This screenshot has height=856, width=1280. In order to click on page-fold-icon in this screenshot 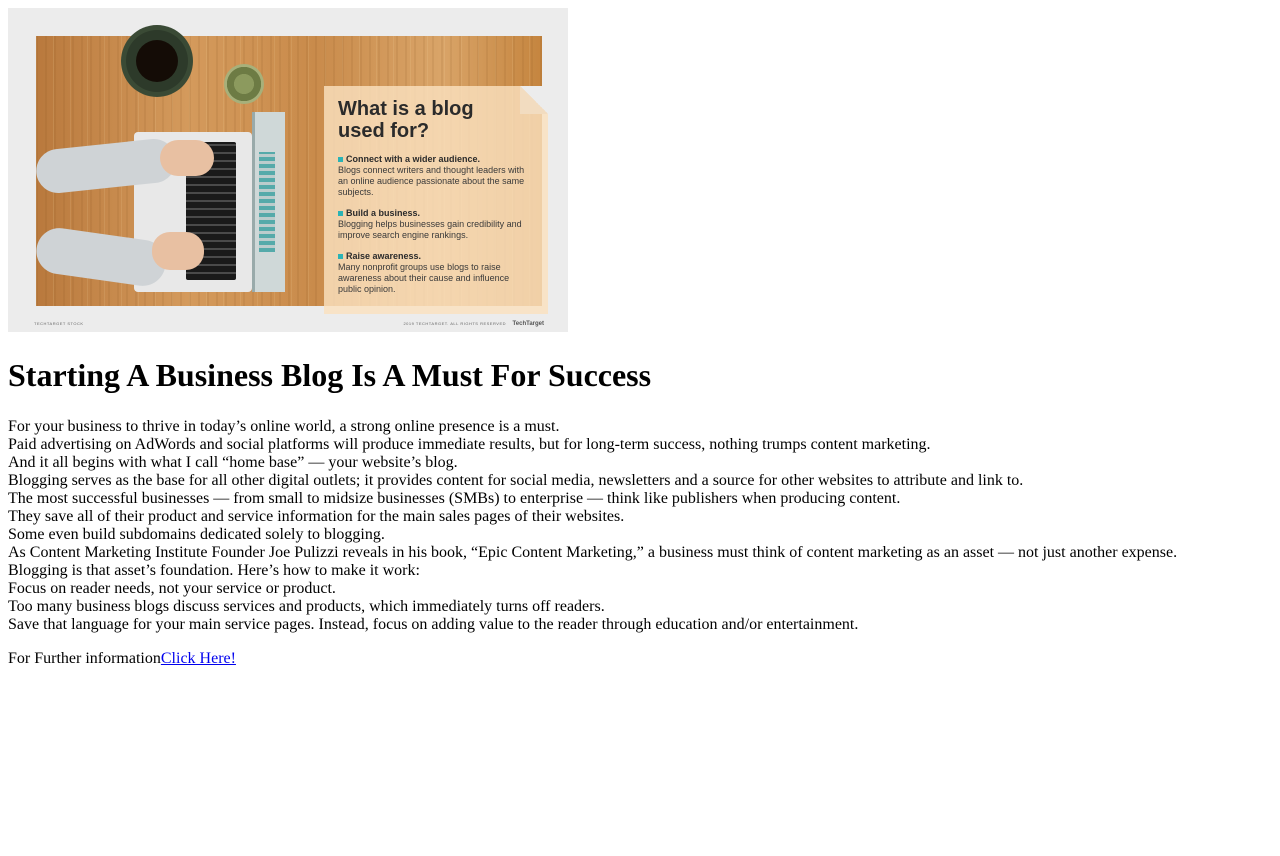, I will do `click(534, 100)`.